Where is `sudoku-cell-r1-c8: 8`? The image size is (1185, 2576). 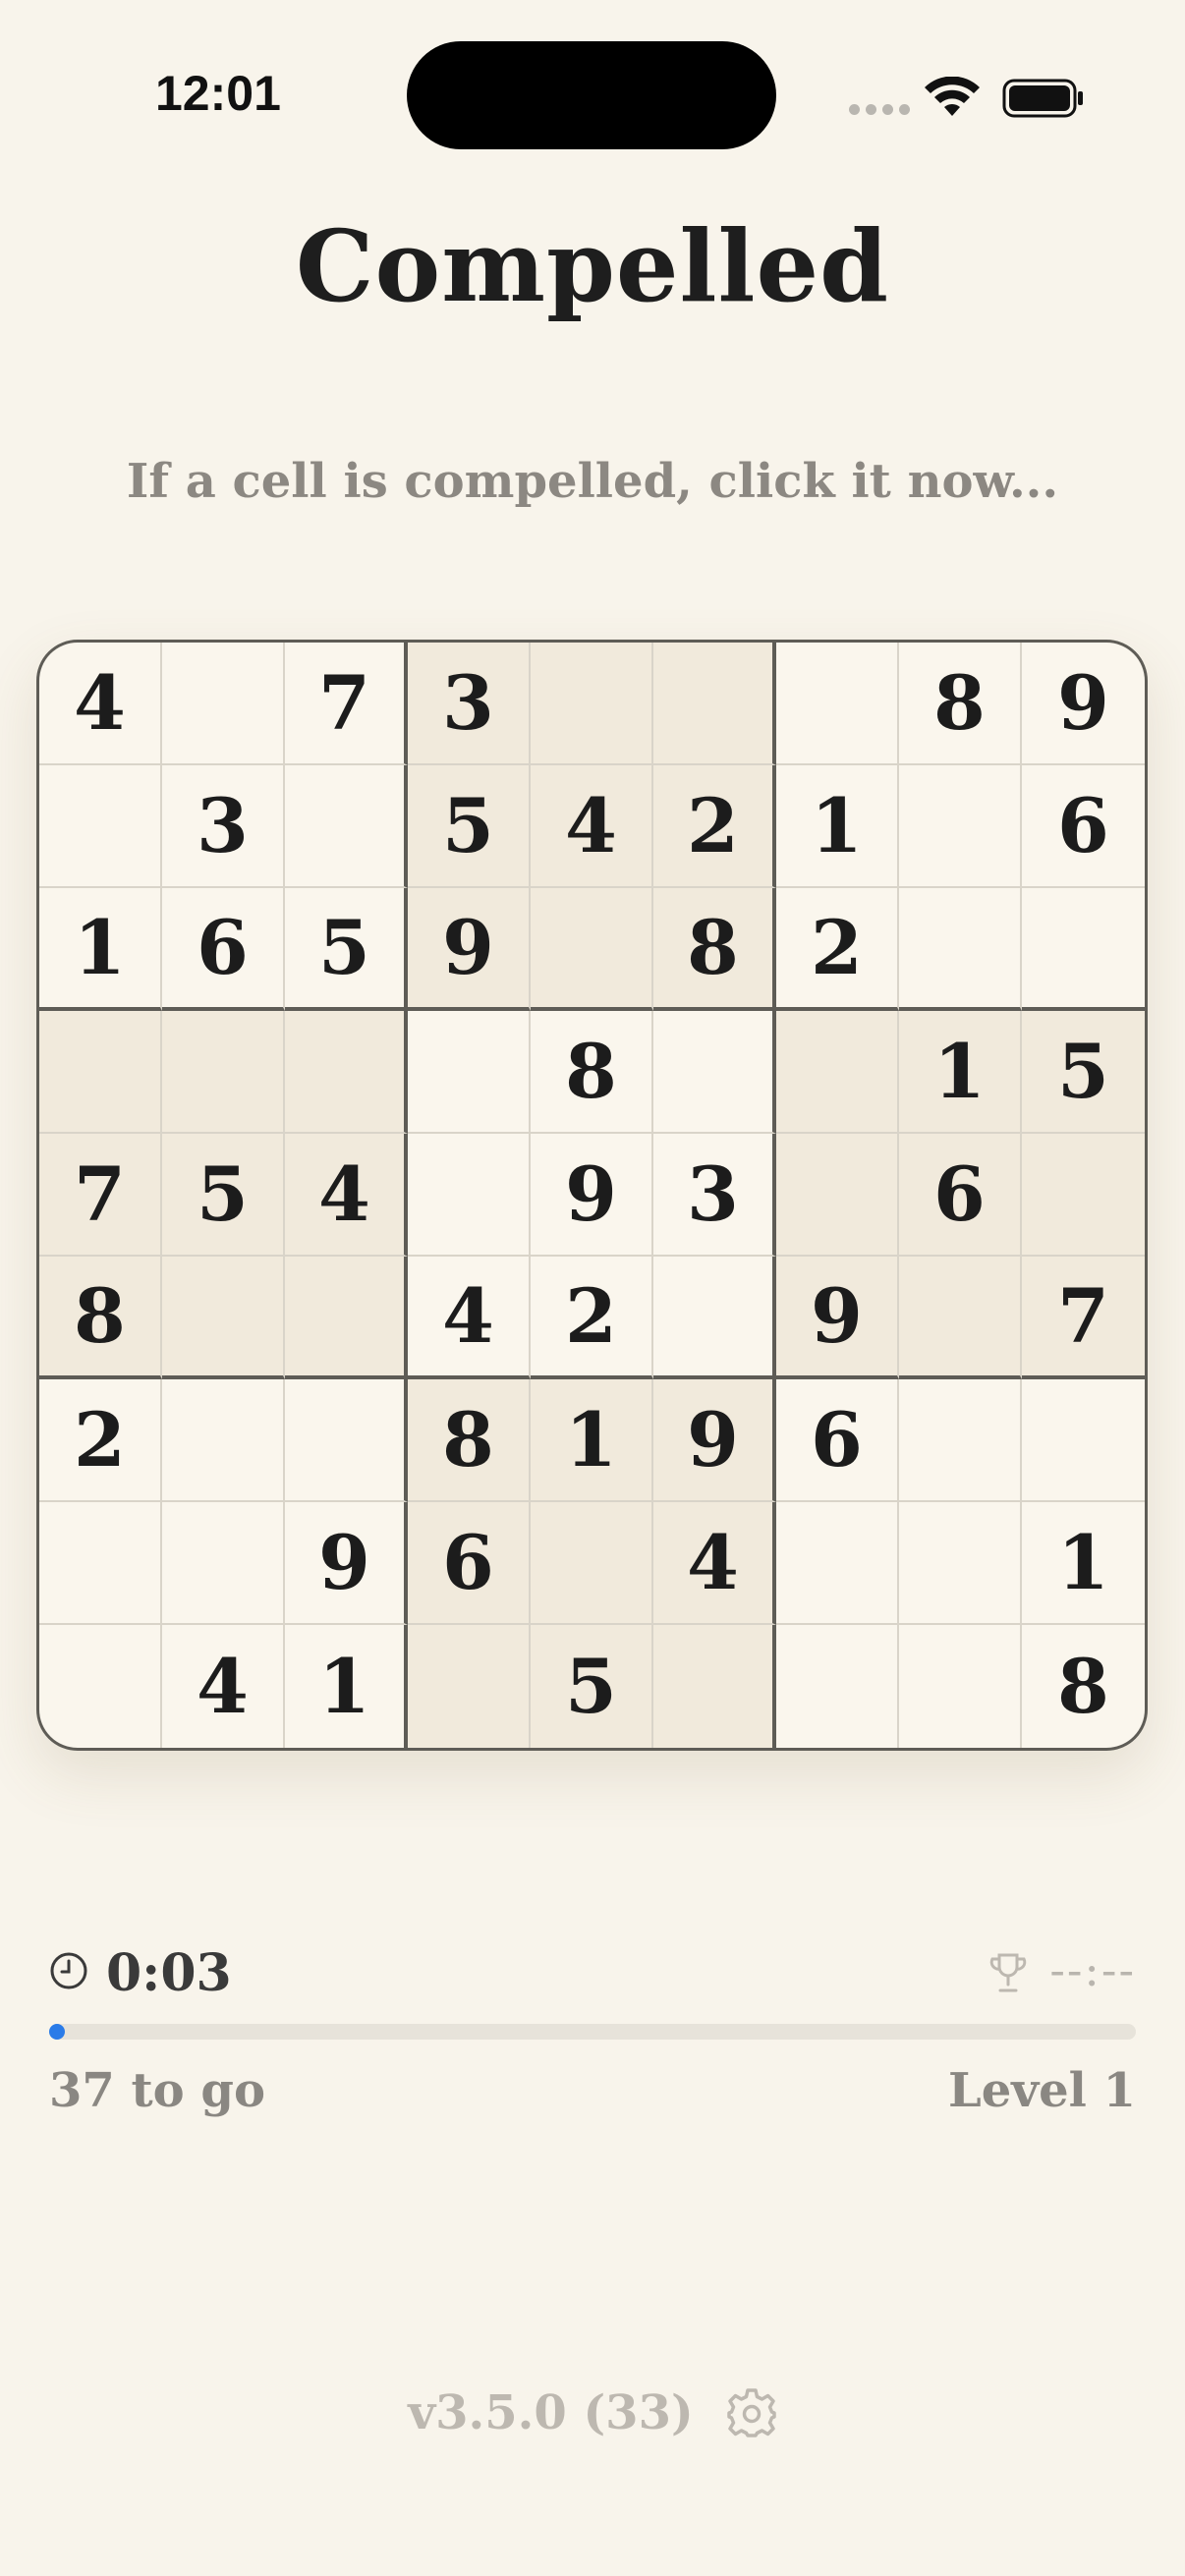
sudoku-cell-r1-c8: 8 is located at coordinates (961, 704).